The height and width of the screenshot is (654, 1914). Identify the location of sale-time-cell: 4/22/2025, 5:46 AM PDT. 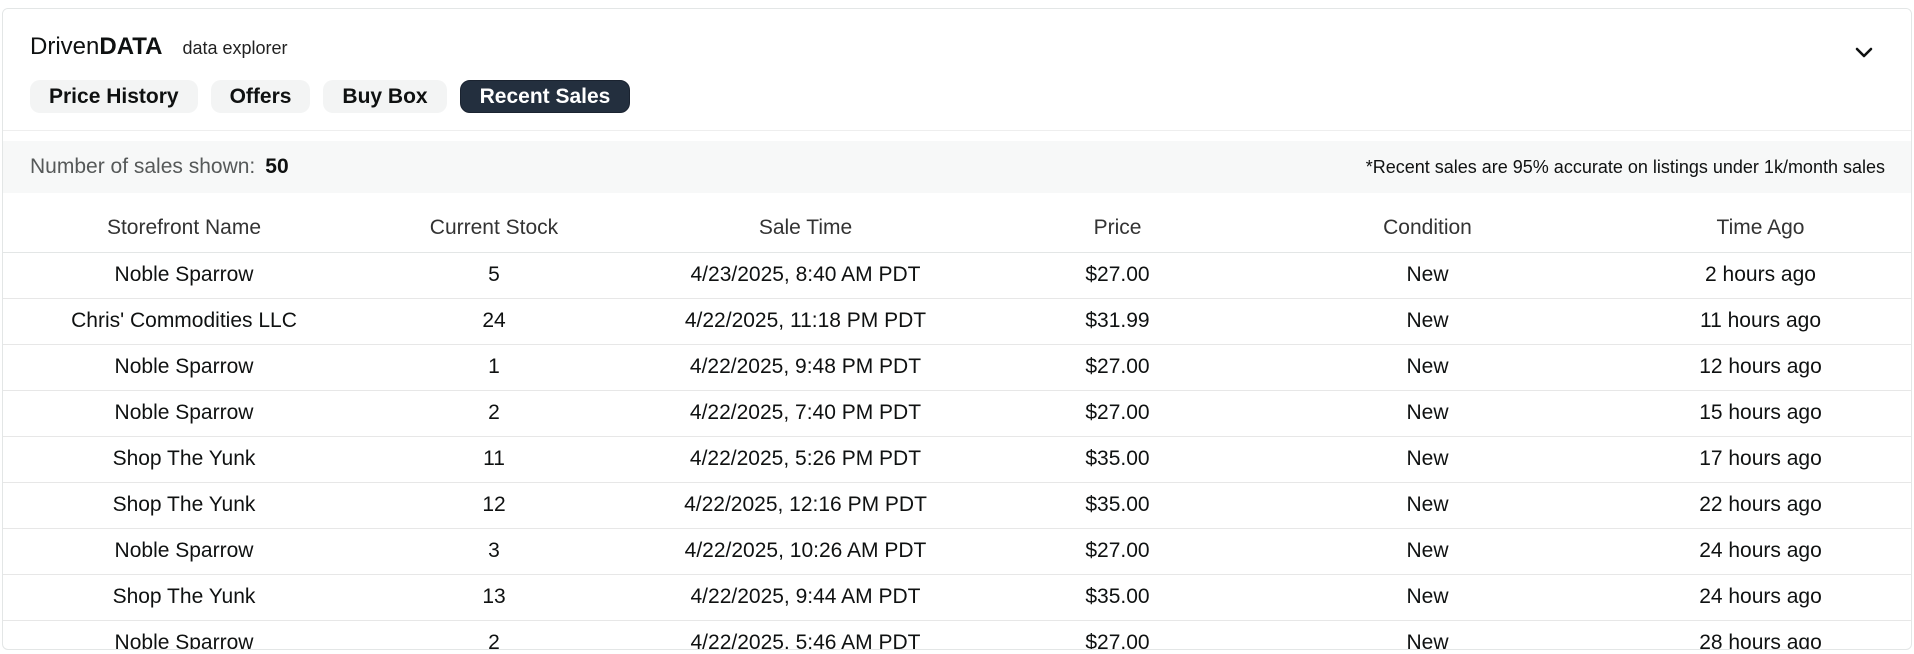
(805, 634).